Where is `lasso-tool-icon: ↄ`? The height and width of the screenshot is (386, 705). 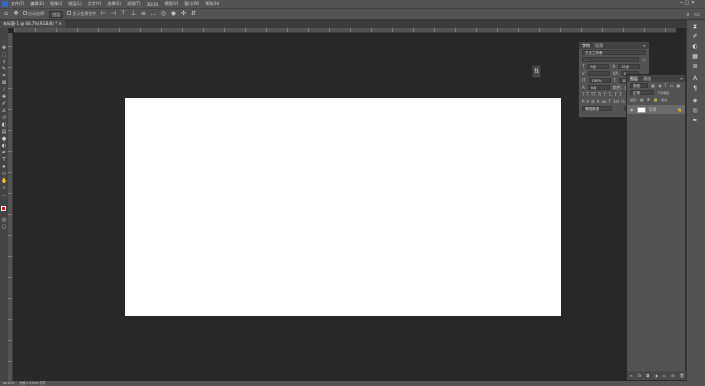
lasso-tool-icon: ↄ is located at coordinates (4, 62).